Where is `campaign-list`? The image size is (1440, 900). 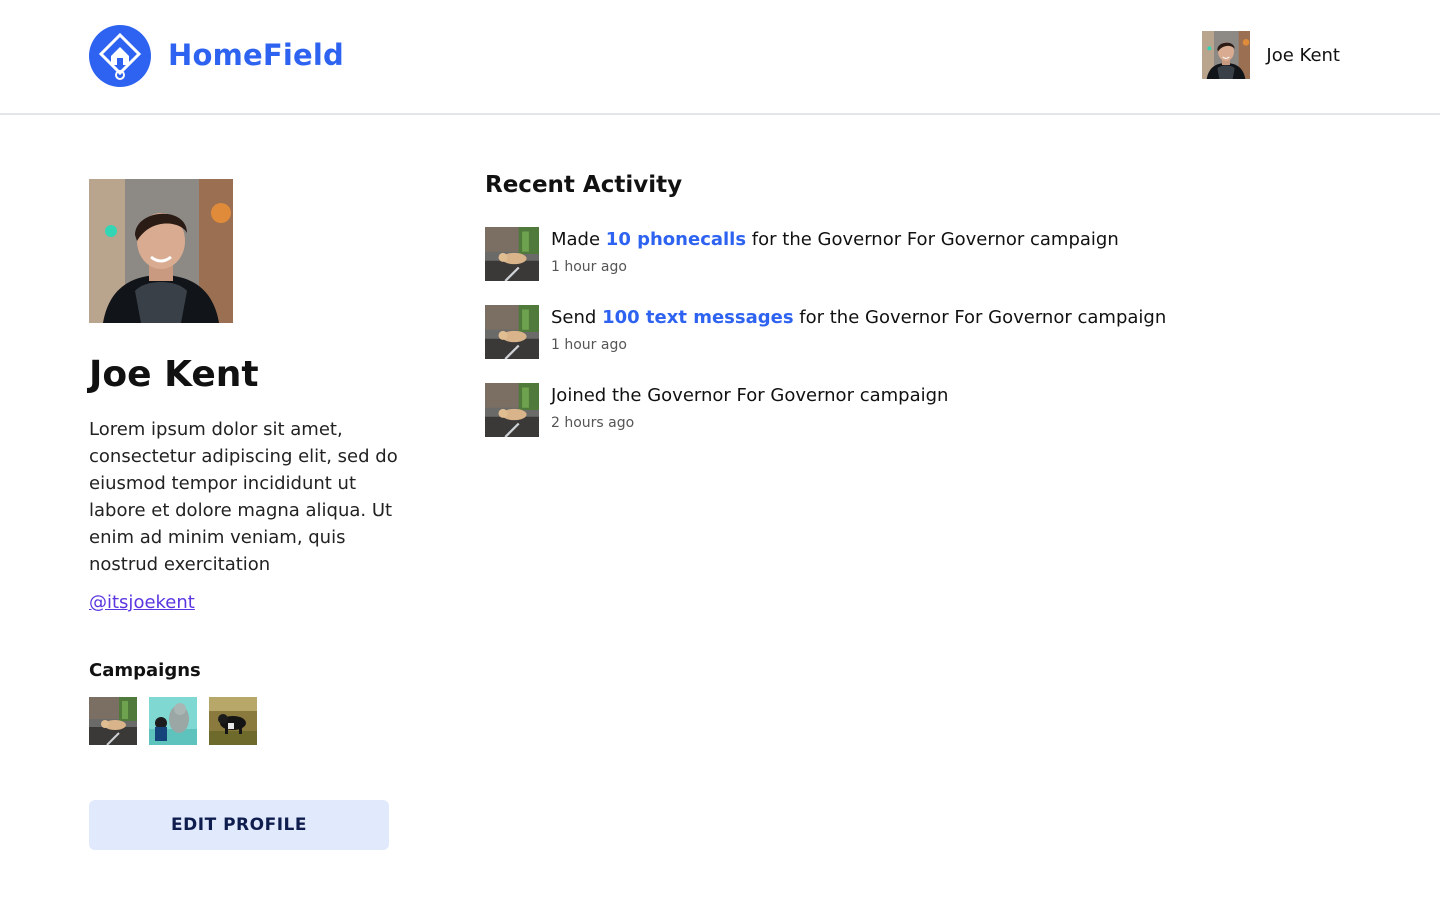 campaign-list is located at coordinates (173, 721).